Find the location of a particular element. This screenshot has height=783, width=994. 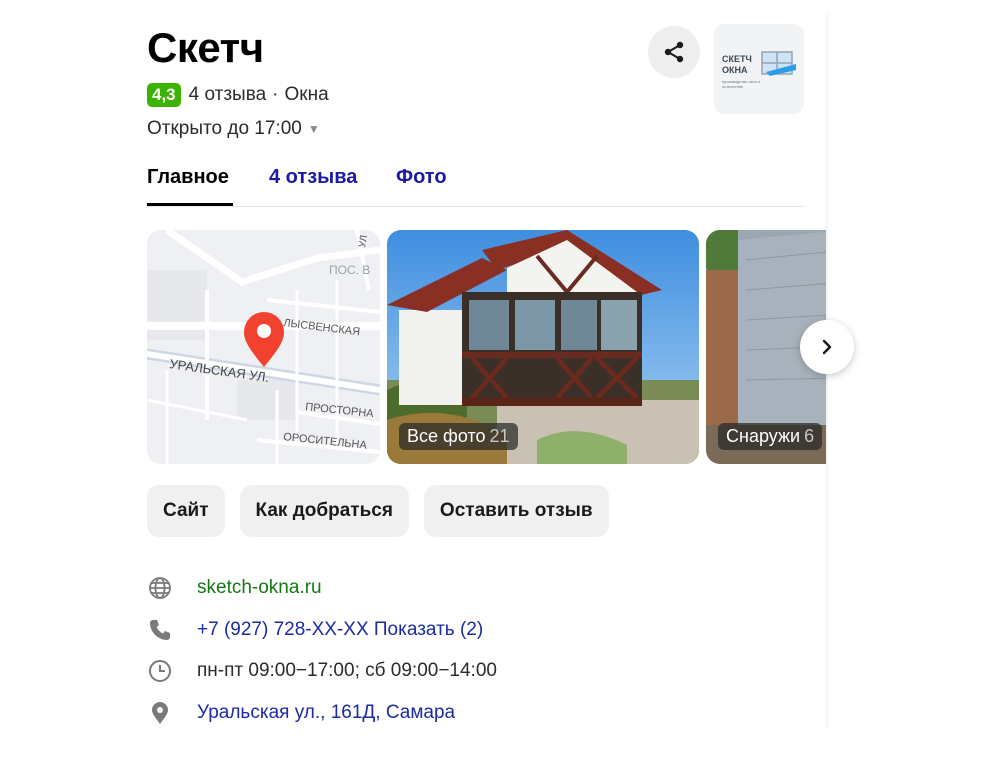

gallery-next-button is located at coordinates (827, 347).